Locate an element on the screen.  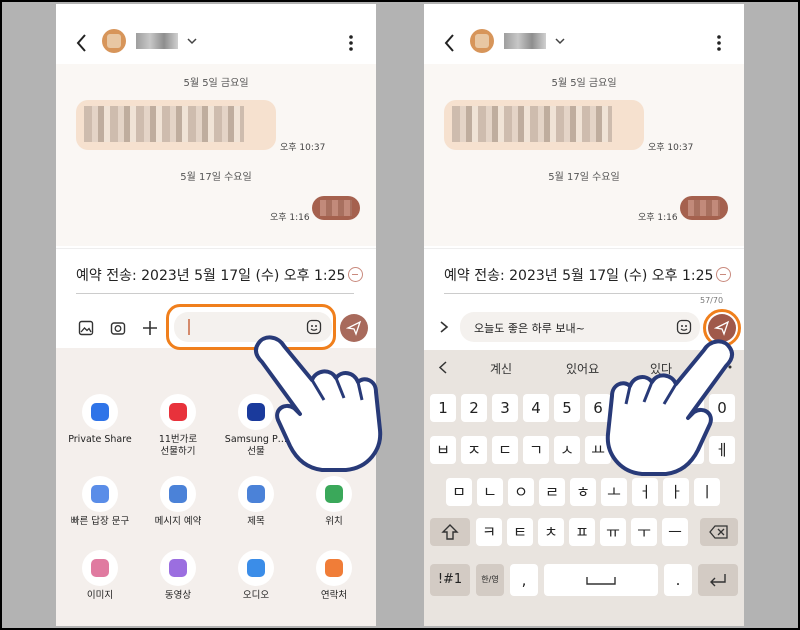
attach-image-button: 이미지 is located at coordinates (100, 576).